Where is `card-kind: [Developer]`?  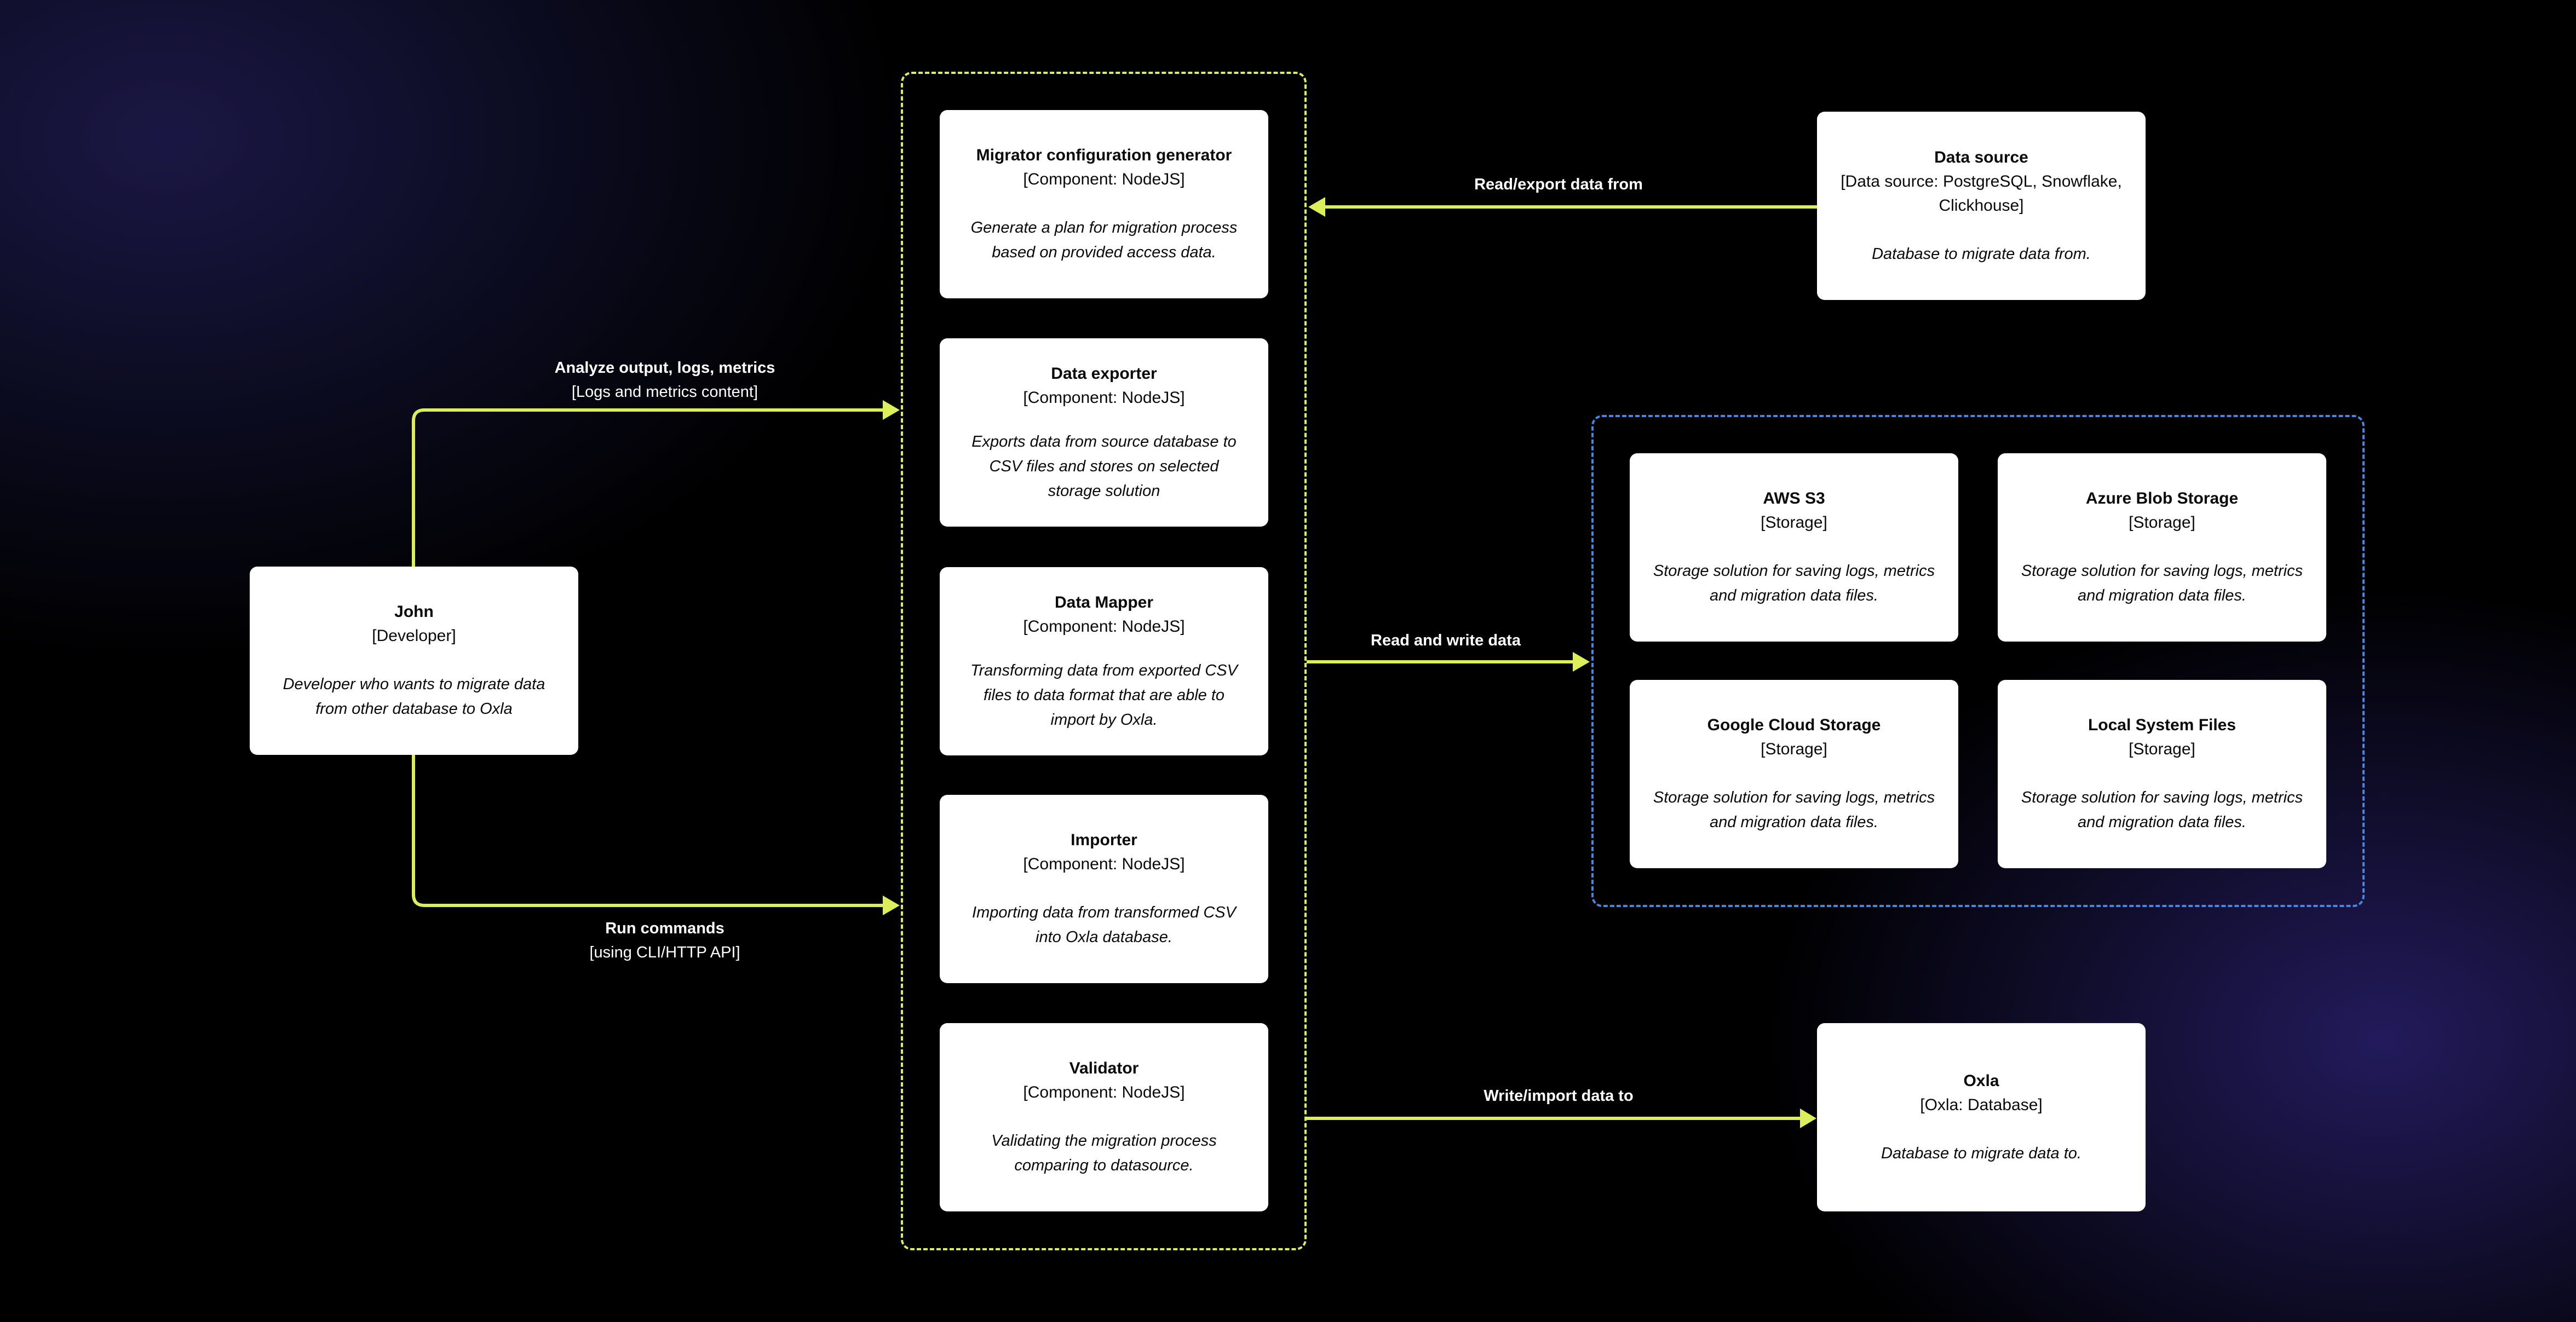
card-kind: [Developer] is located at coordinates (414, 636).